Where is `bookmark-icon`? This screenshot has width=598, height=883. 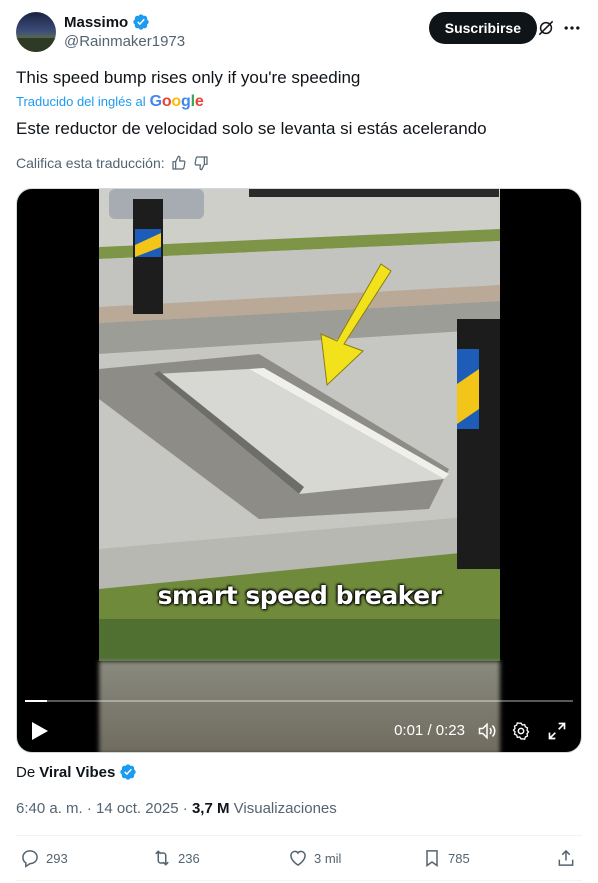 bookmark-icon is located at coordinates (432, 858).